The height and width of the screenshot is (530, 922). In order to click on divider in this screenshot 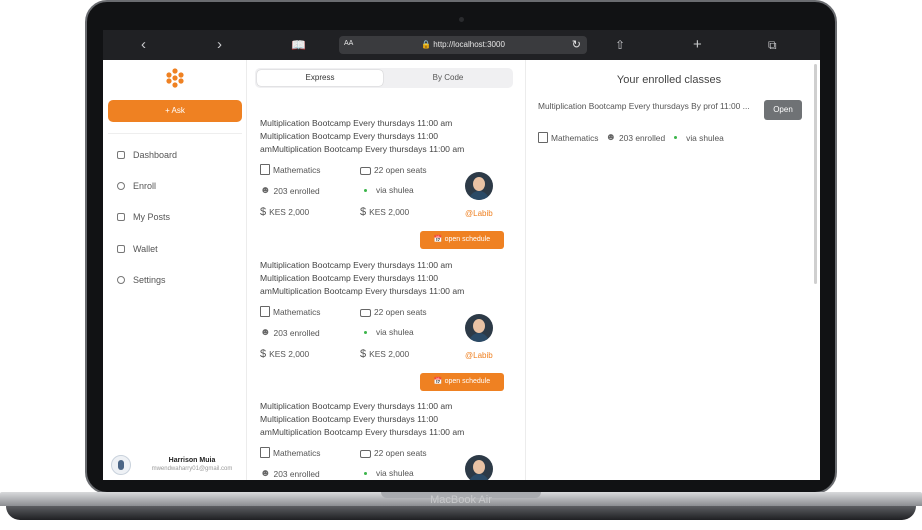, I will do `click(175, 133)`.